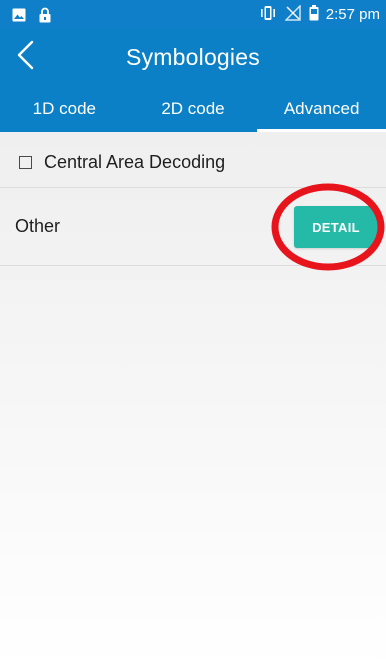 The image size is (386, 670). Describe the element at coordinates (135, 161) in the screenshot. I see `central-area-decoding-label: Central Area Decoding` at that location.